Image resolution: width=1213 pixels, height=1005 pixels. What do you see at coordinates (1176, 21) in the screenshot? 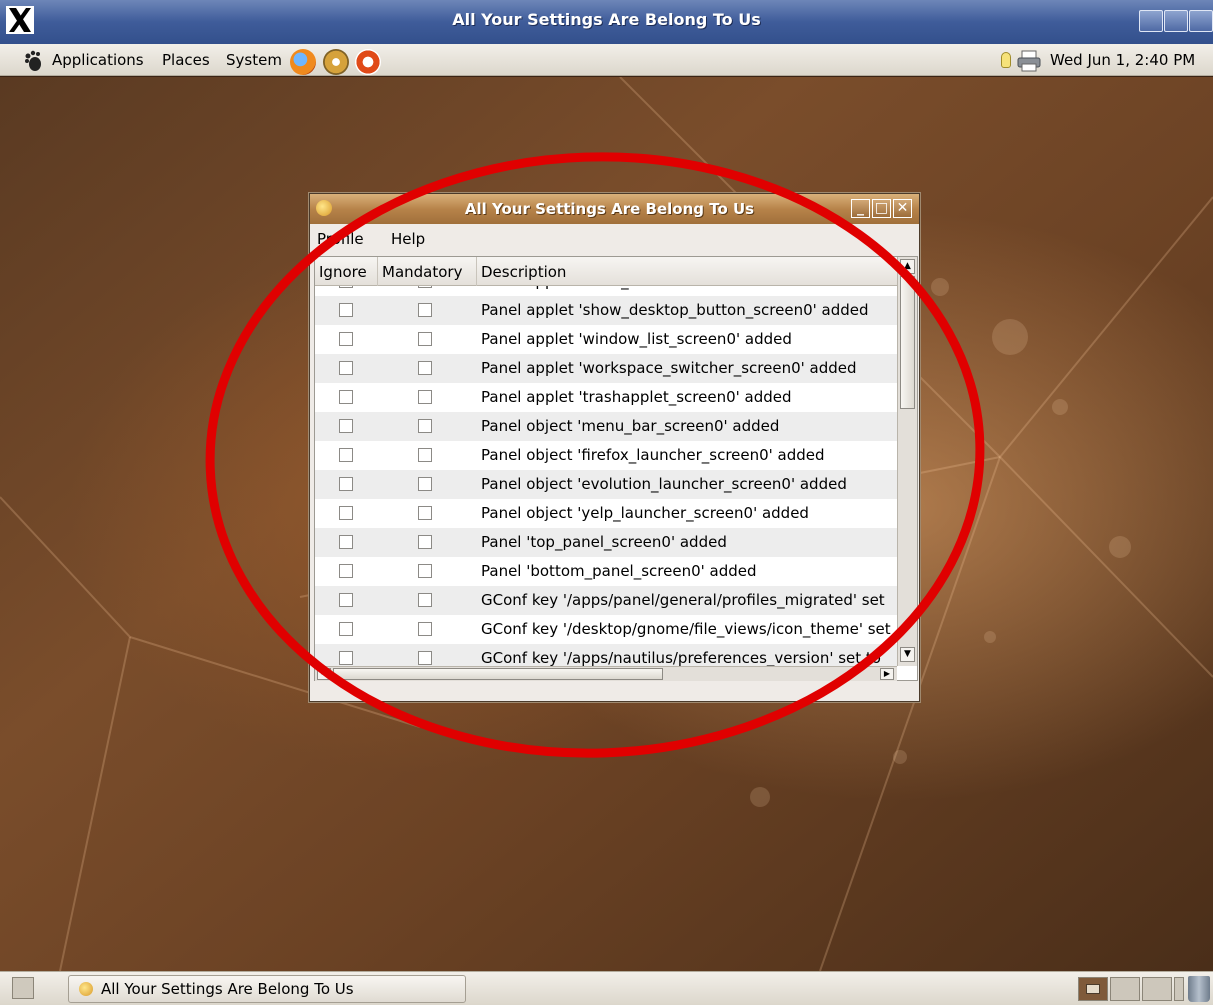
I see `maximize-button` at bounding box center [1176, 21].